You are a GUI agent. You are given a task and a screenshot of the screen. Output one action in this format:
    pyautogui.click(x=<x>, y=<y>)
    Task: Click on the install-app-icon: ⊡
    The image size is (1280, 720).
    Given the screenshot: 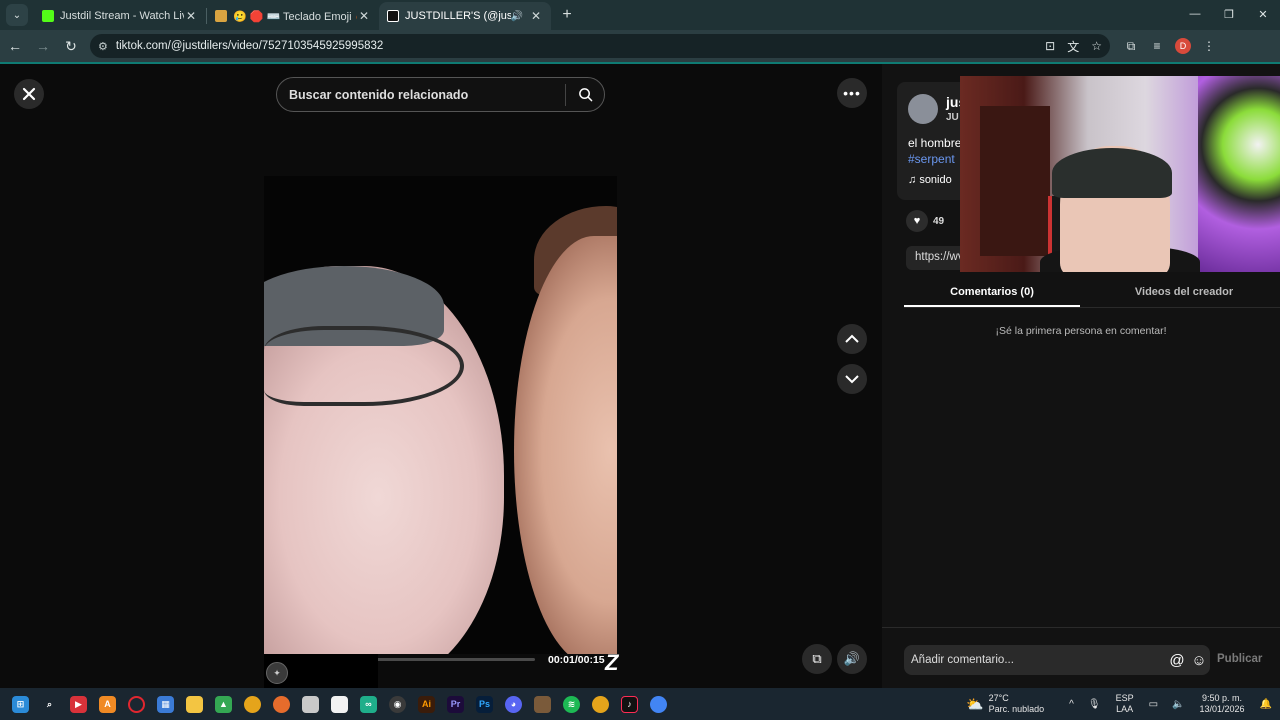 What is the action you would take?
    pyautogui.click(x=1050, y=46)
    